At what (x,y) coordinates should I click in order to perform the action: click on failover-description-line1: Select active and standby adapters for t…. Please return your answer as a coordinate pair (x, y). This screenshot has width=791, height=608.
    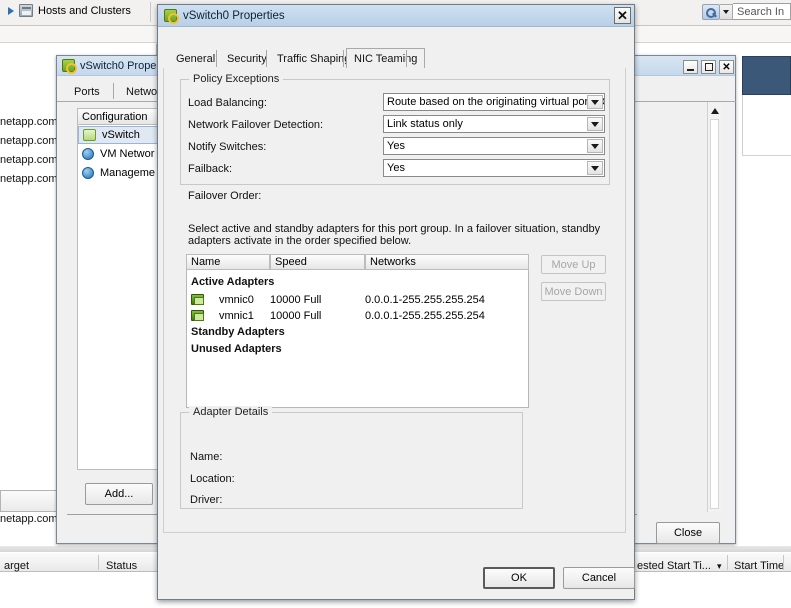
    Looking at the image, I should click on (394, 229).